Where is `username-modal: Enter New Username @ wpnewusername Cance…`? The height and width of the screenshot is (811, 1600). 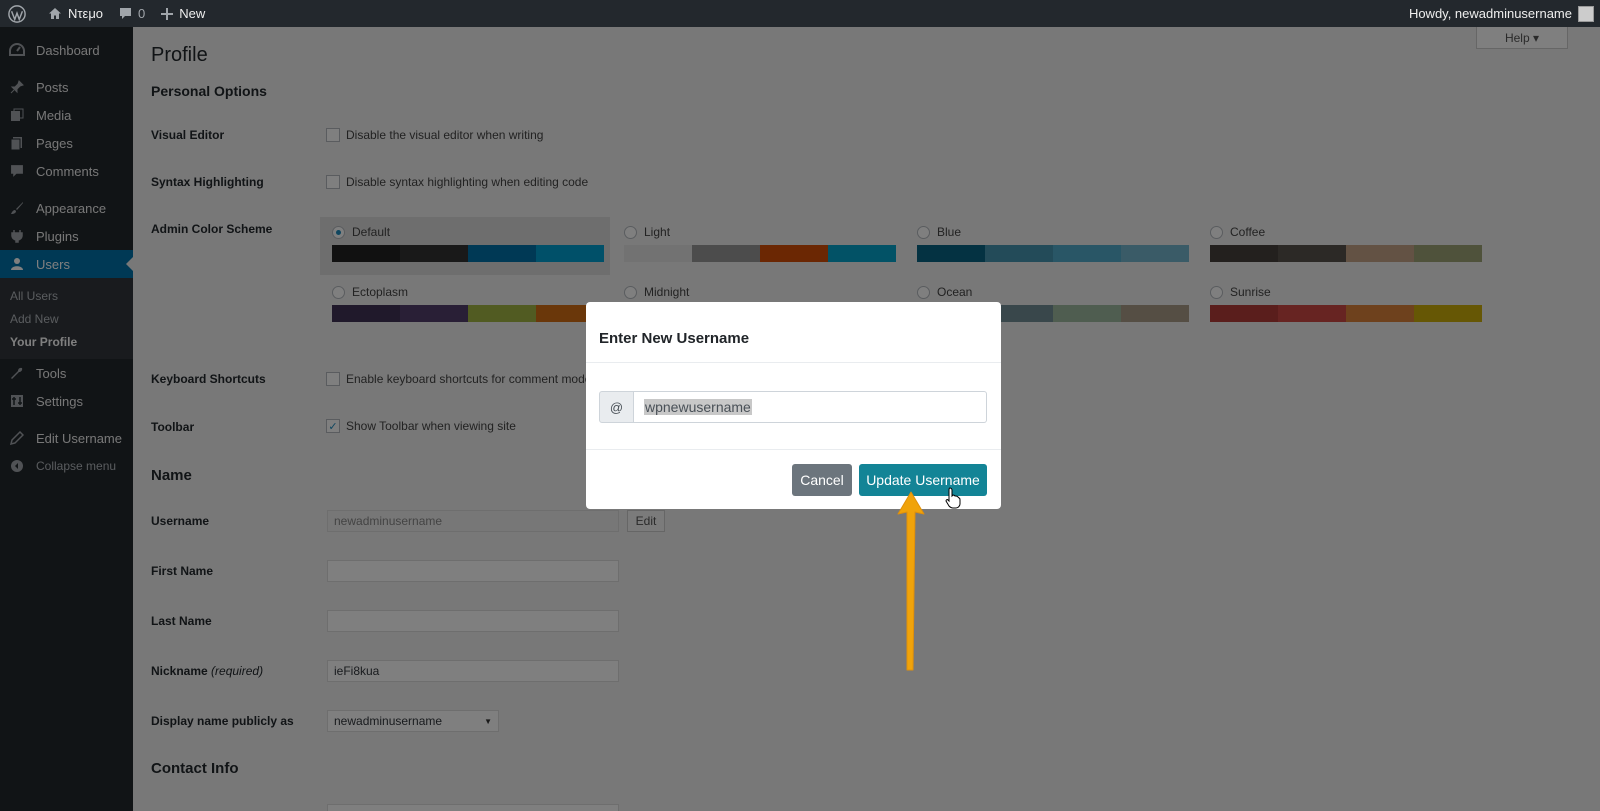 username-modal: Enter New Username @ wpnewusername Cance… is located at coordinates (793, 405).